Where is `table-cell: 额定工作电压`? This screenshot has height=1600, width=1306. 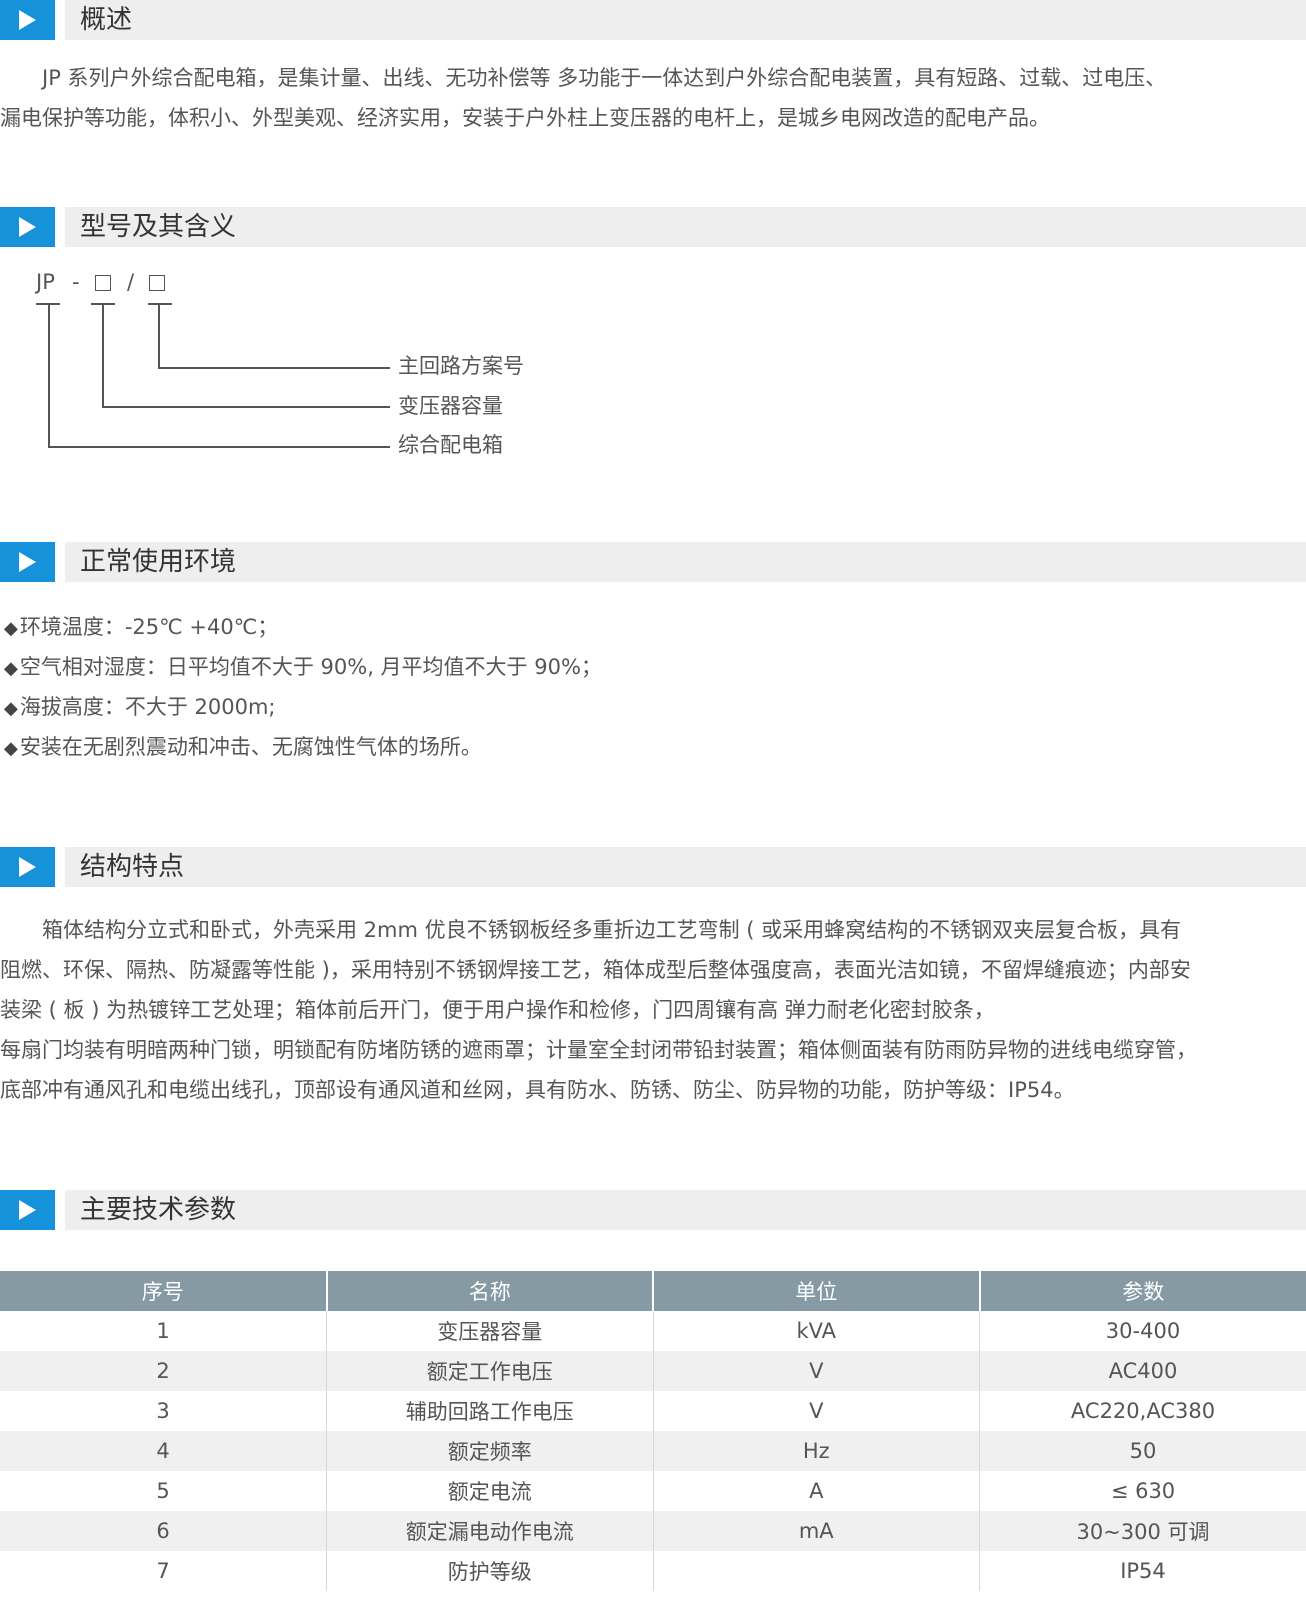
table-cell: 额定工作电压 is located at coordinates (490, 1371).